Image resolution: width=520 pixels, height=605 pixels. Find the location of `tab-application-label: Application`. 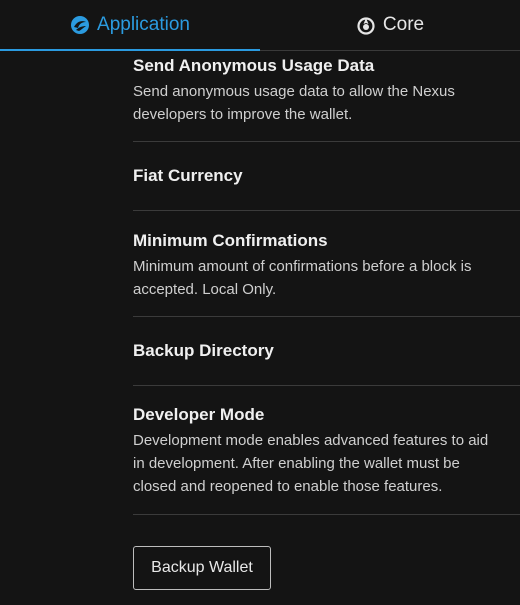

tab-application-label: Application is located at coordinates (143, 24).